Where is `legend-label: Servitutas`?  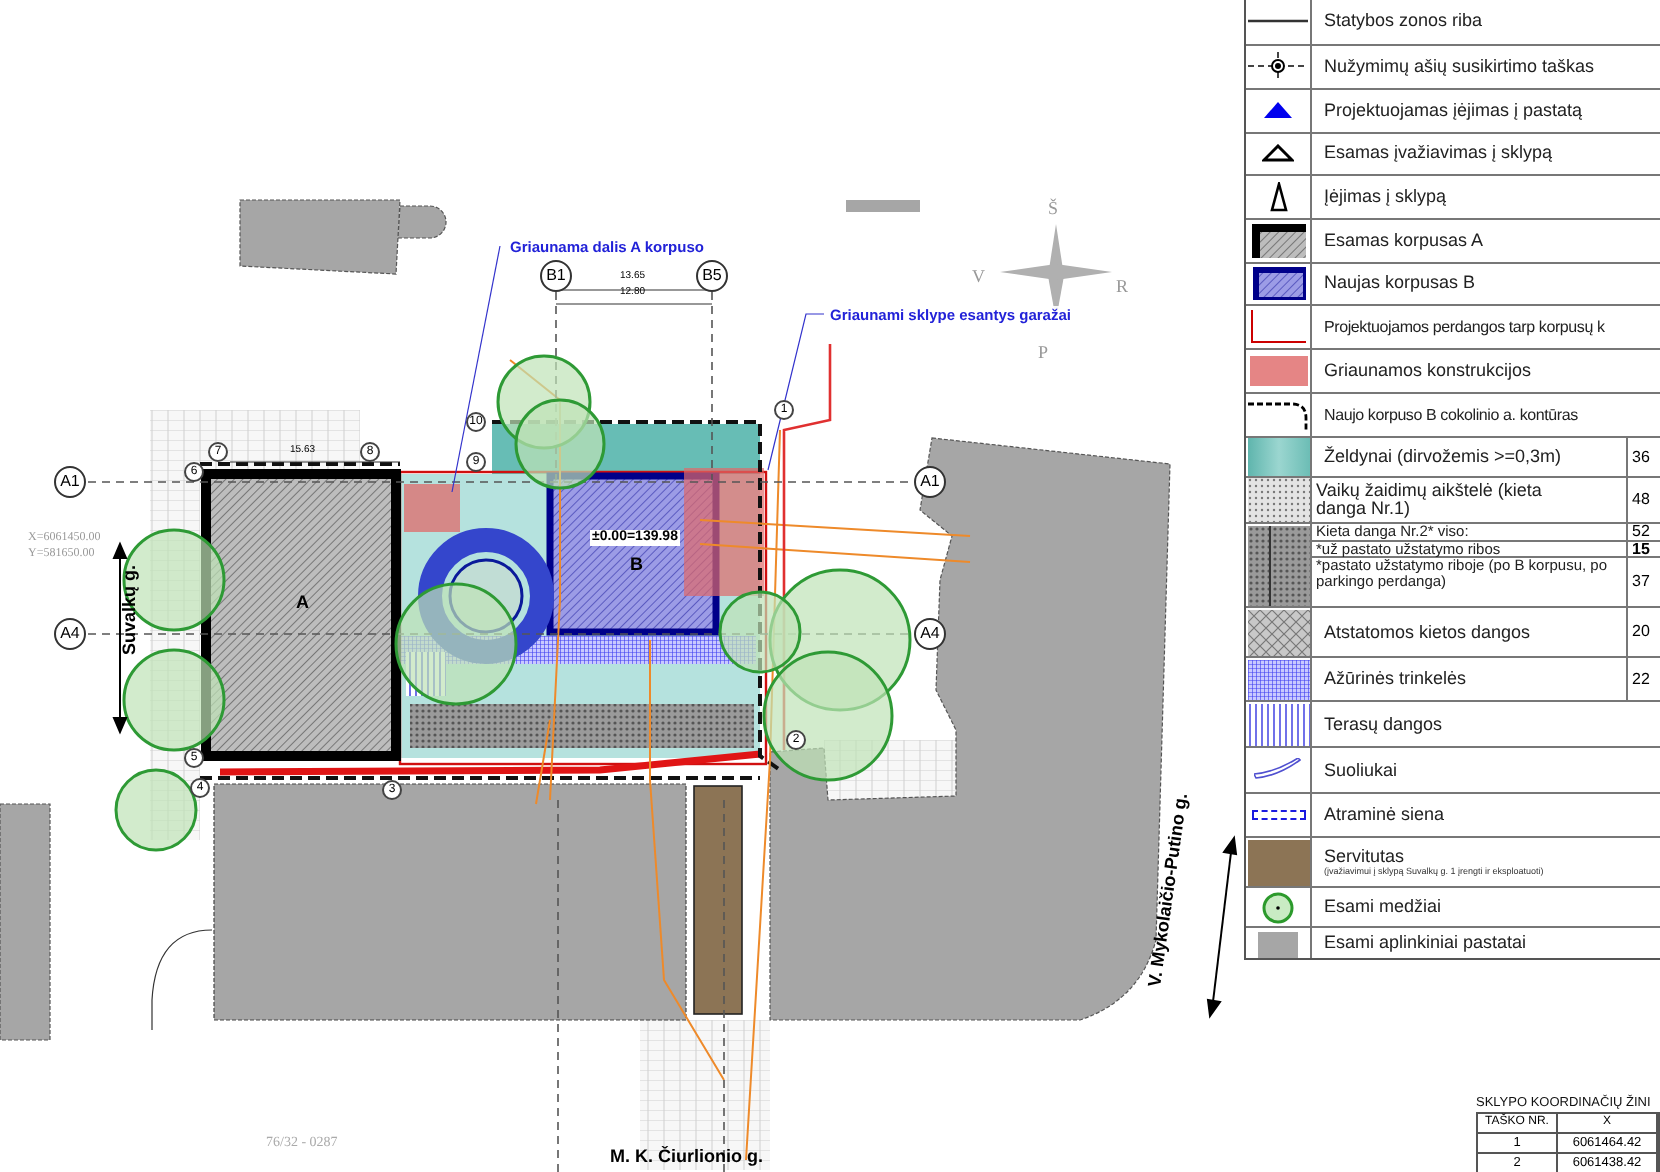
legend-label: Servitutas is located at coordinates (1365, 856).